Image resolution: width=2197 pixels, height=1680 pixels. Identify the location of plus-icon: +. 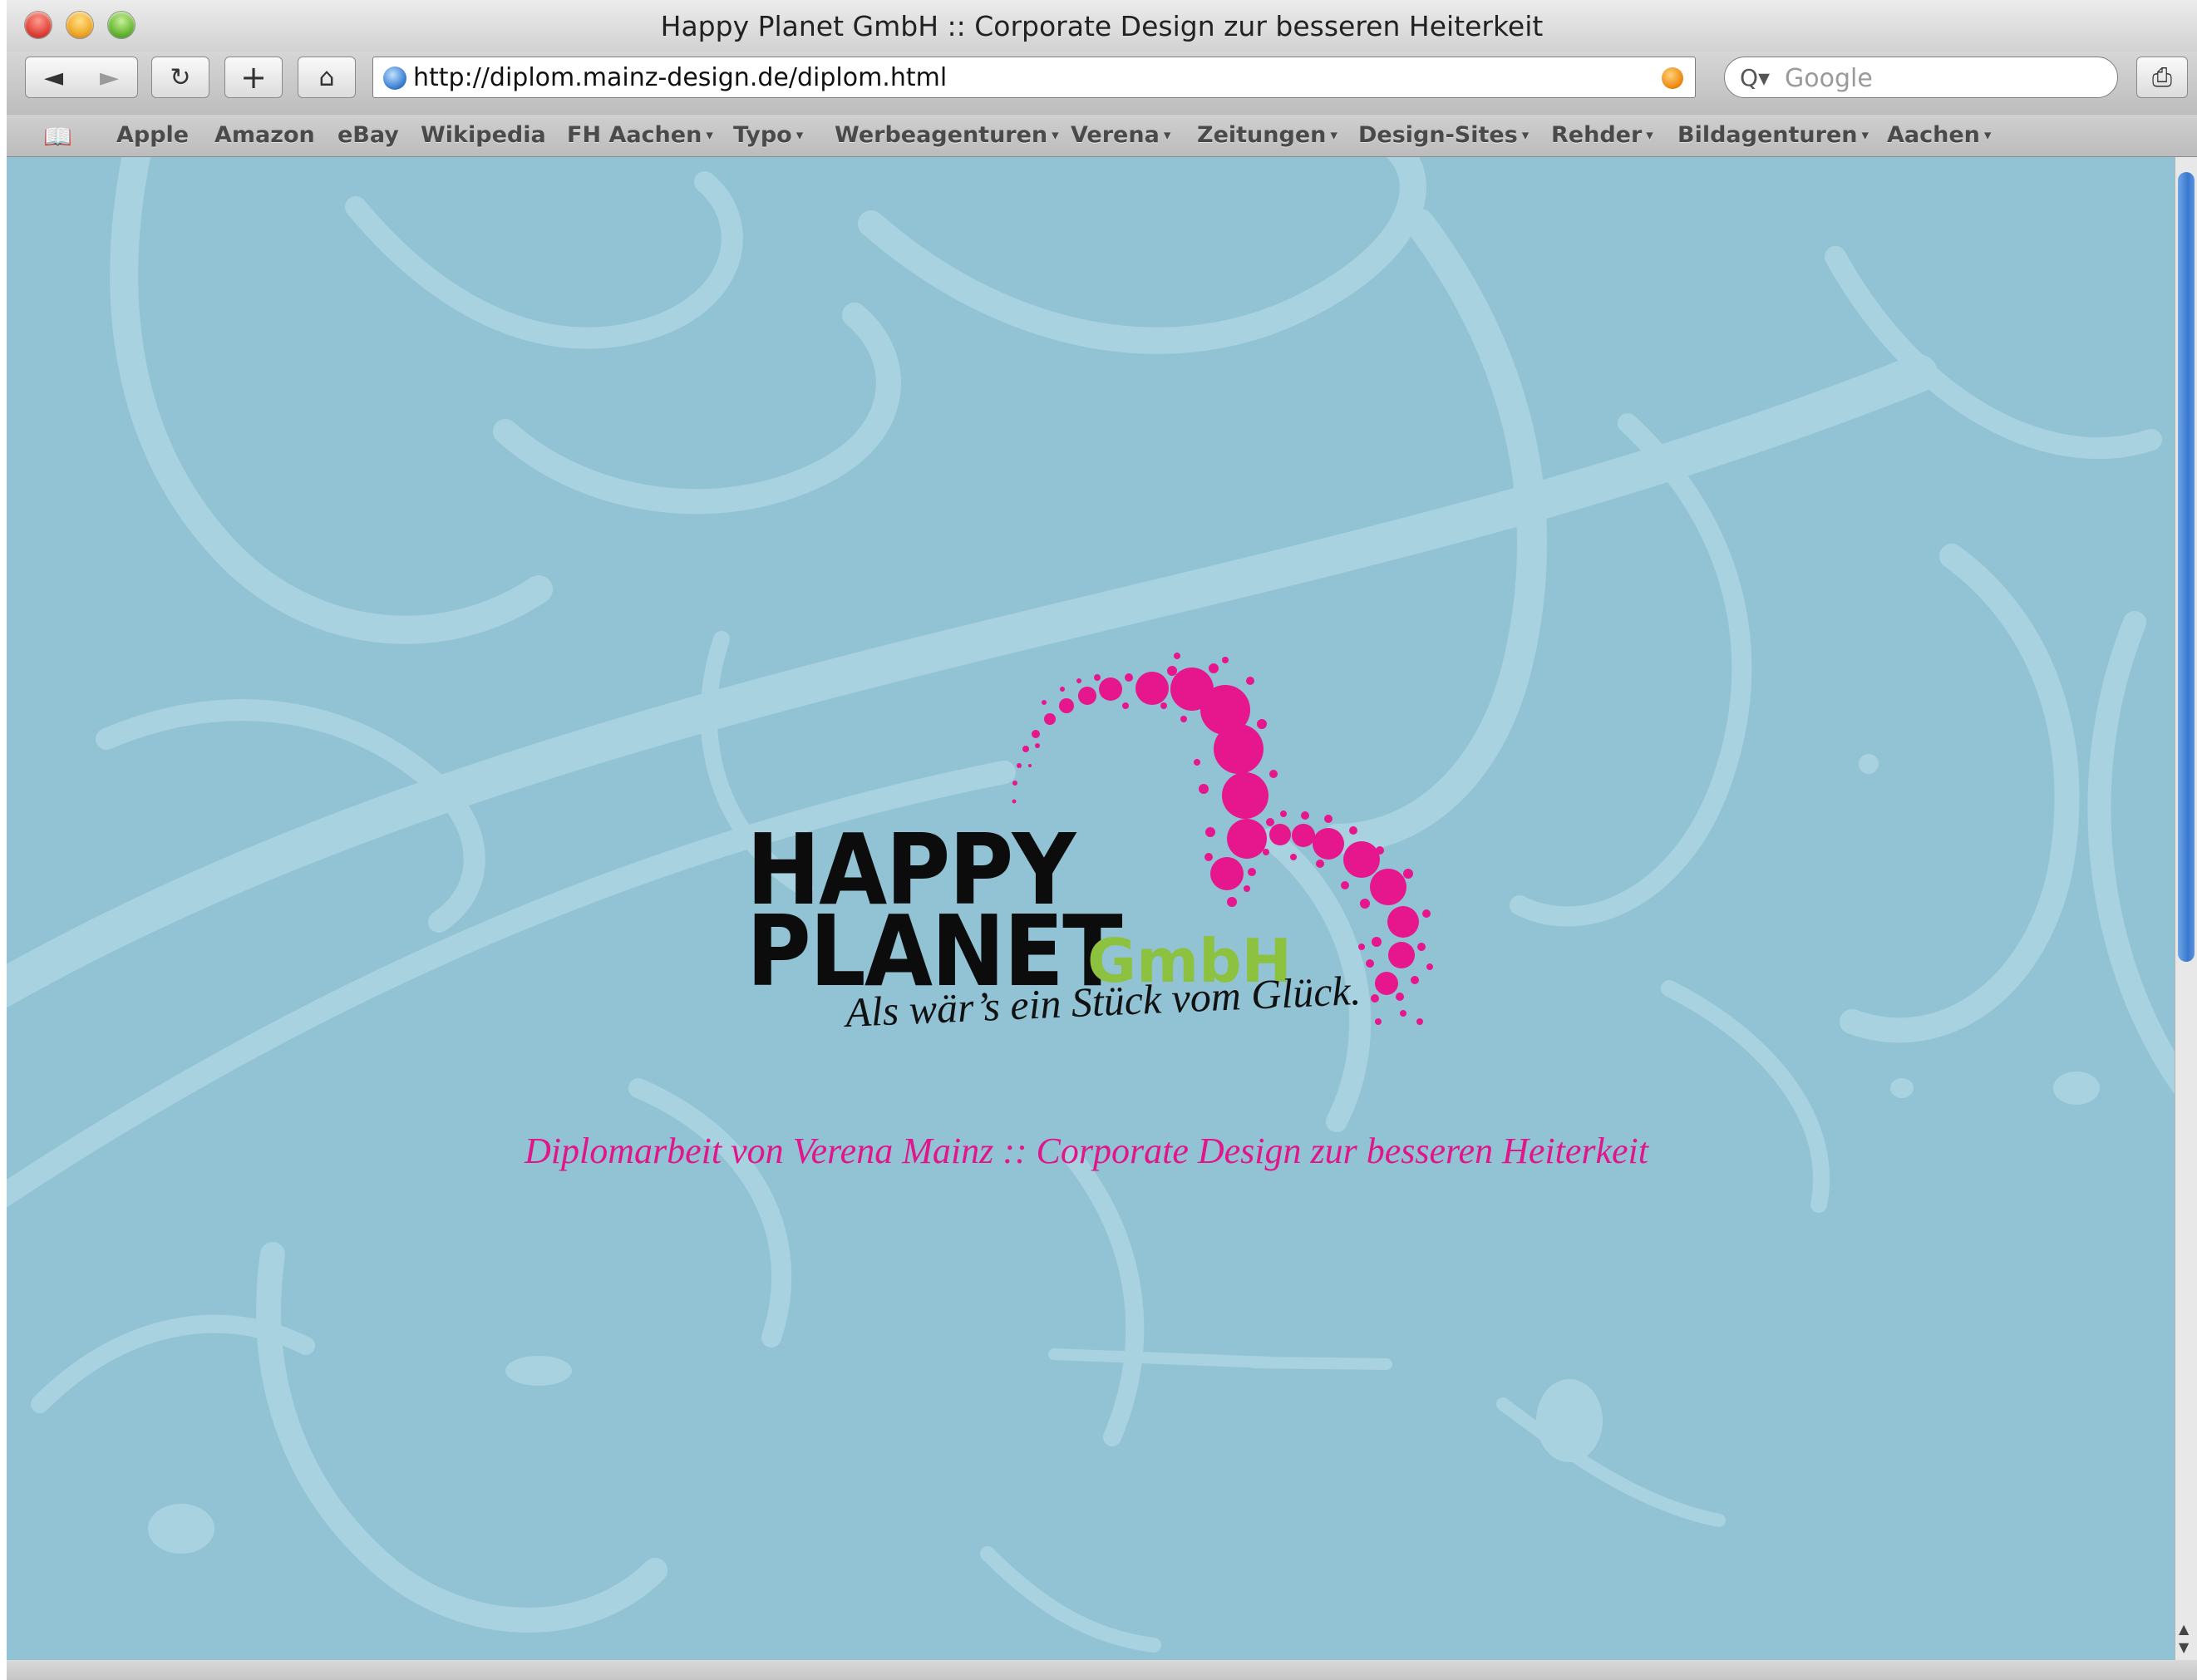
(253, 77).